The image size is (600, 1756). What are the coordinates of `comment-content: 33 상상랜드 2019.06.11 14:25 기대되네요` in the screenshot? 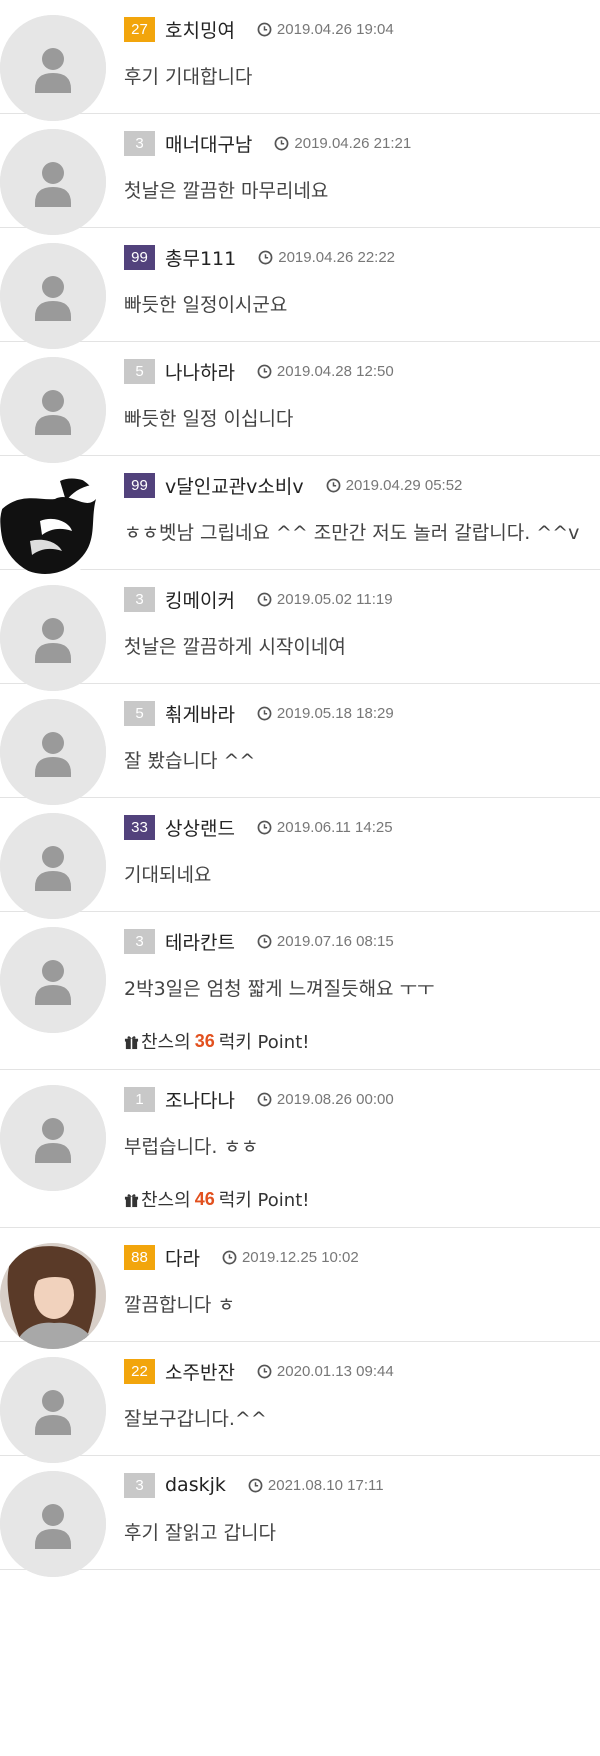 It's located at (362, 850).